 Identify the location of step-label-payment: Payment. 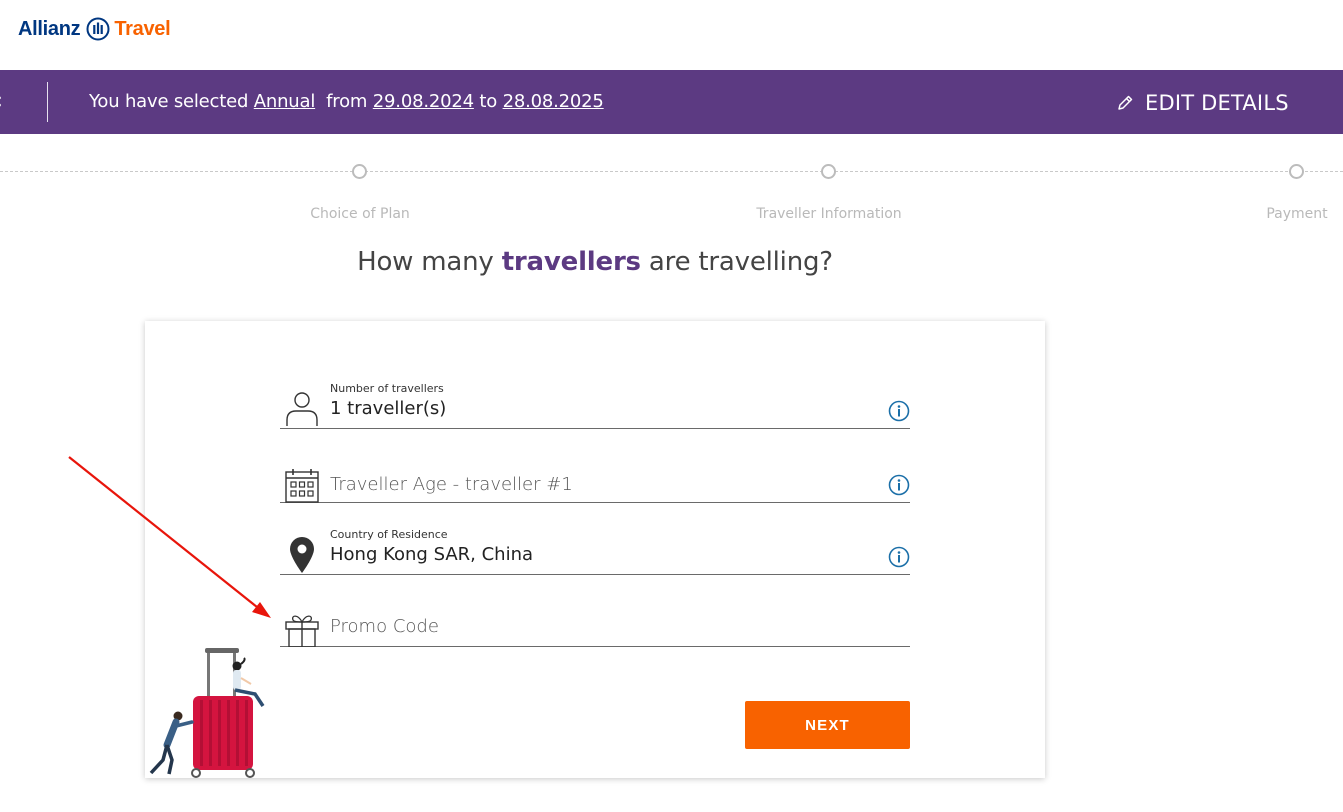
(1297, 214).